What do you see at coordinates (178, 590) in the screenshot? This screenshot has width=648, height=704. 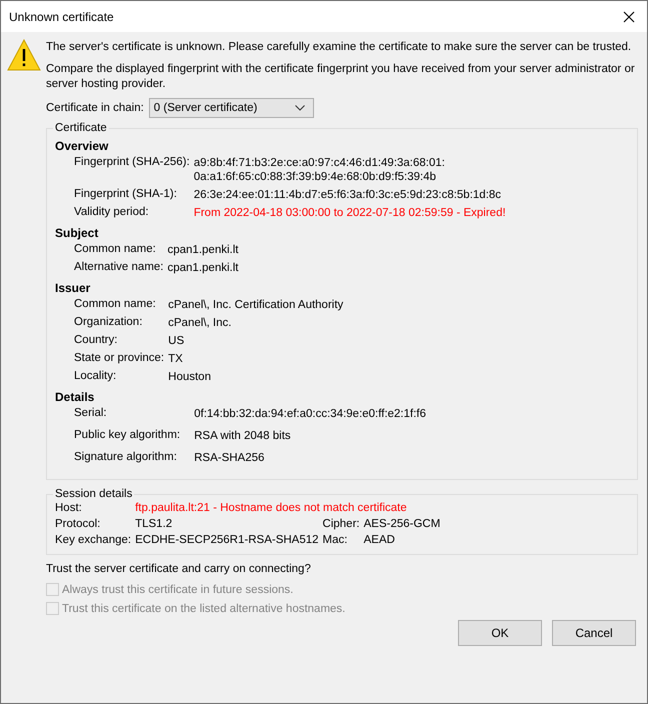 I see `checkbox-label: Always trust this certificate in future sessions.` at bounding box center [178, 590].